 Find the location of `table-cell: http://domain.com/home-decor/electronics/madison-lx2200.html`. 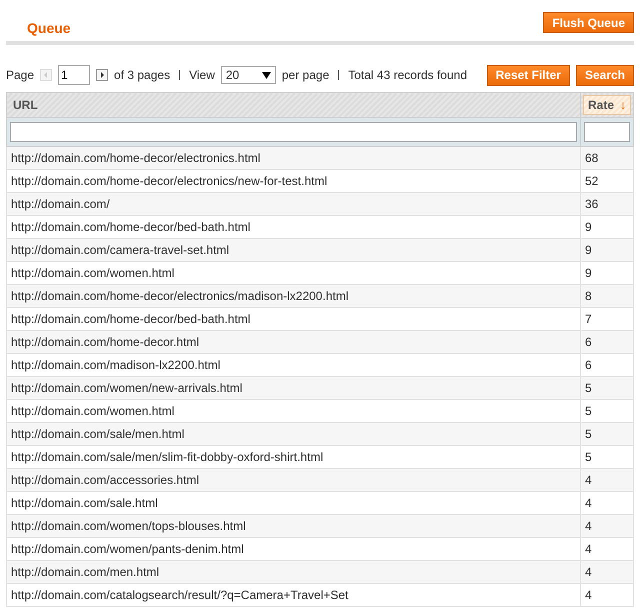

table-cell: http://domain.com/home-decor/electronics/madison-lx2200.html is located at coordinates (293, 296).